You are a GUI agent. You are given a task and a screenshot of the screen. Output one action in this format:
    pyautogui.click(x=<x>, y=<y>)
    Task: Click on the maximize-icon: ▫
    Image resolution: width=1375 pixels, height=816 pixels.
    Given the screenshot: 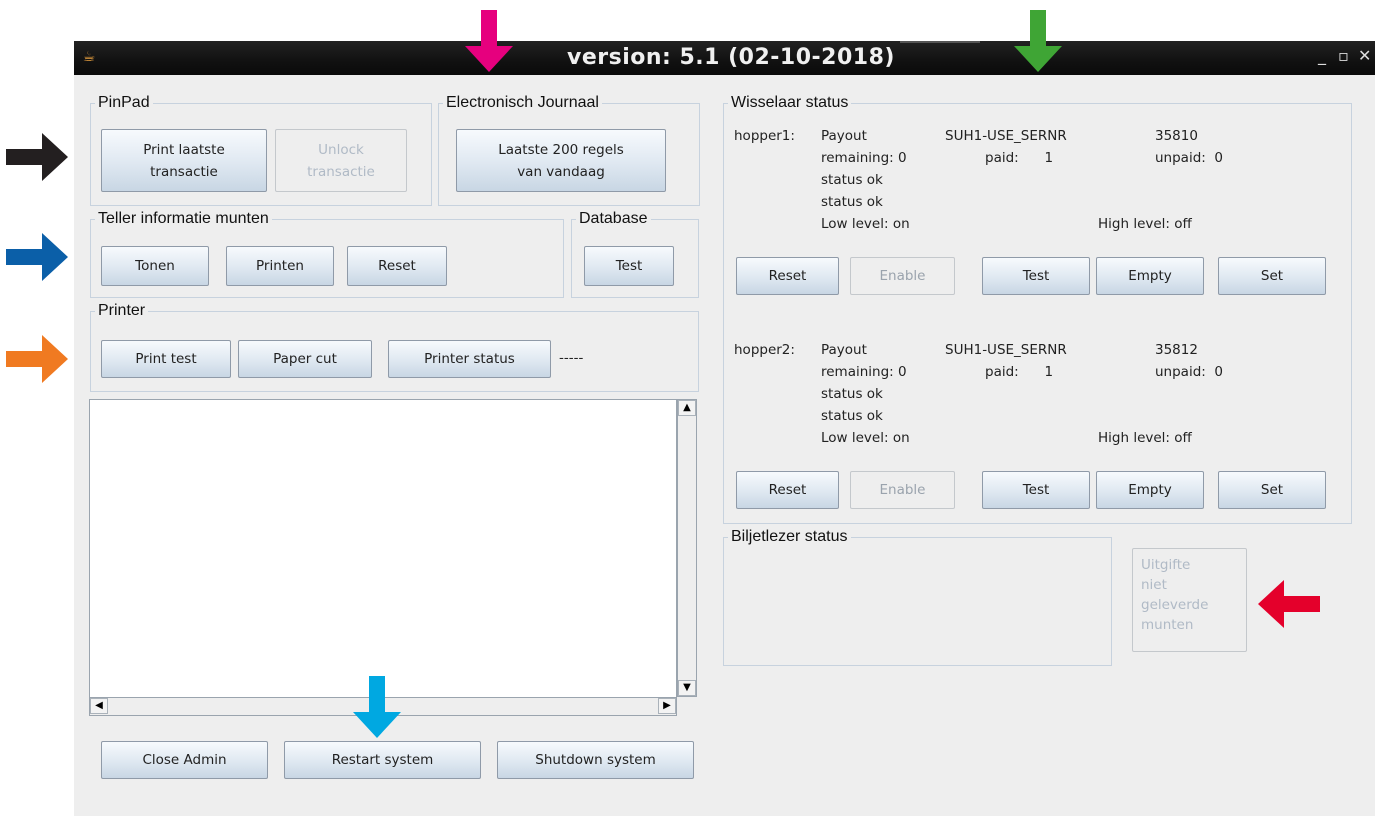 What is the action you would take?
    pyautogui.click(x=1343, y=56)
    